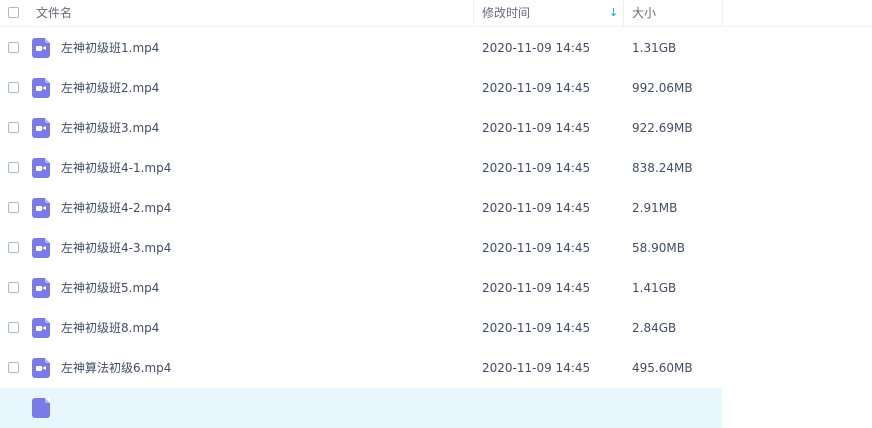 This screenshot has width=872, height=428. Describe the element at coordinates (658, 248) in the screenshot. I see `file-size: 58.90MB` at that location.